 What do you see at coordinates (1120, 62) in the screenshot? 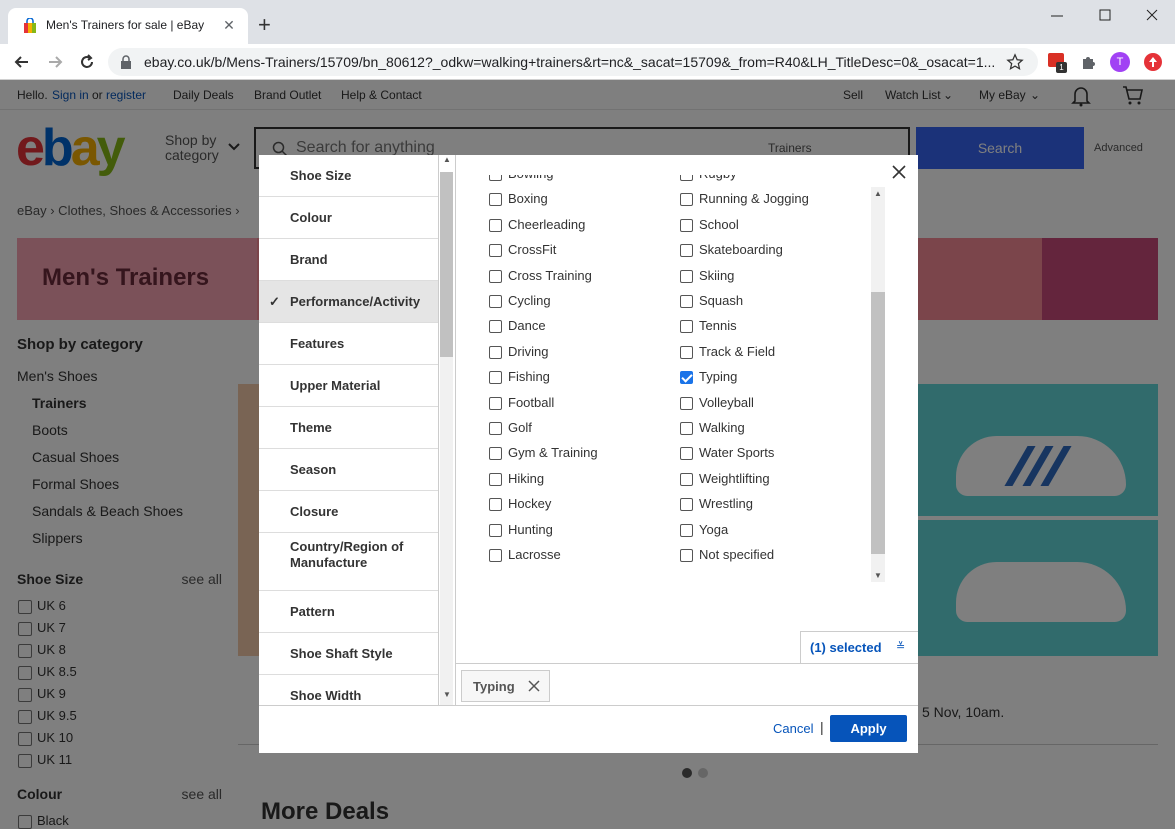
I see `profile-avatar: T` at bounding box center [1120, 62].